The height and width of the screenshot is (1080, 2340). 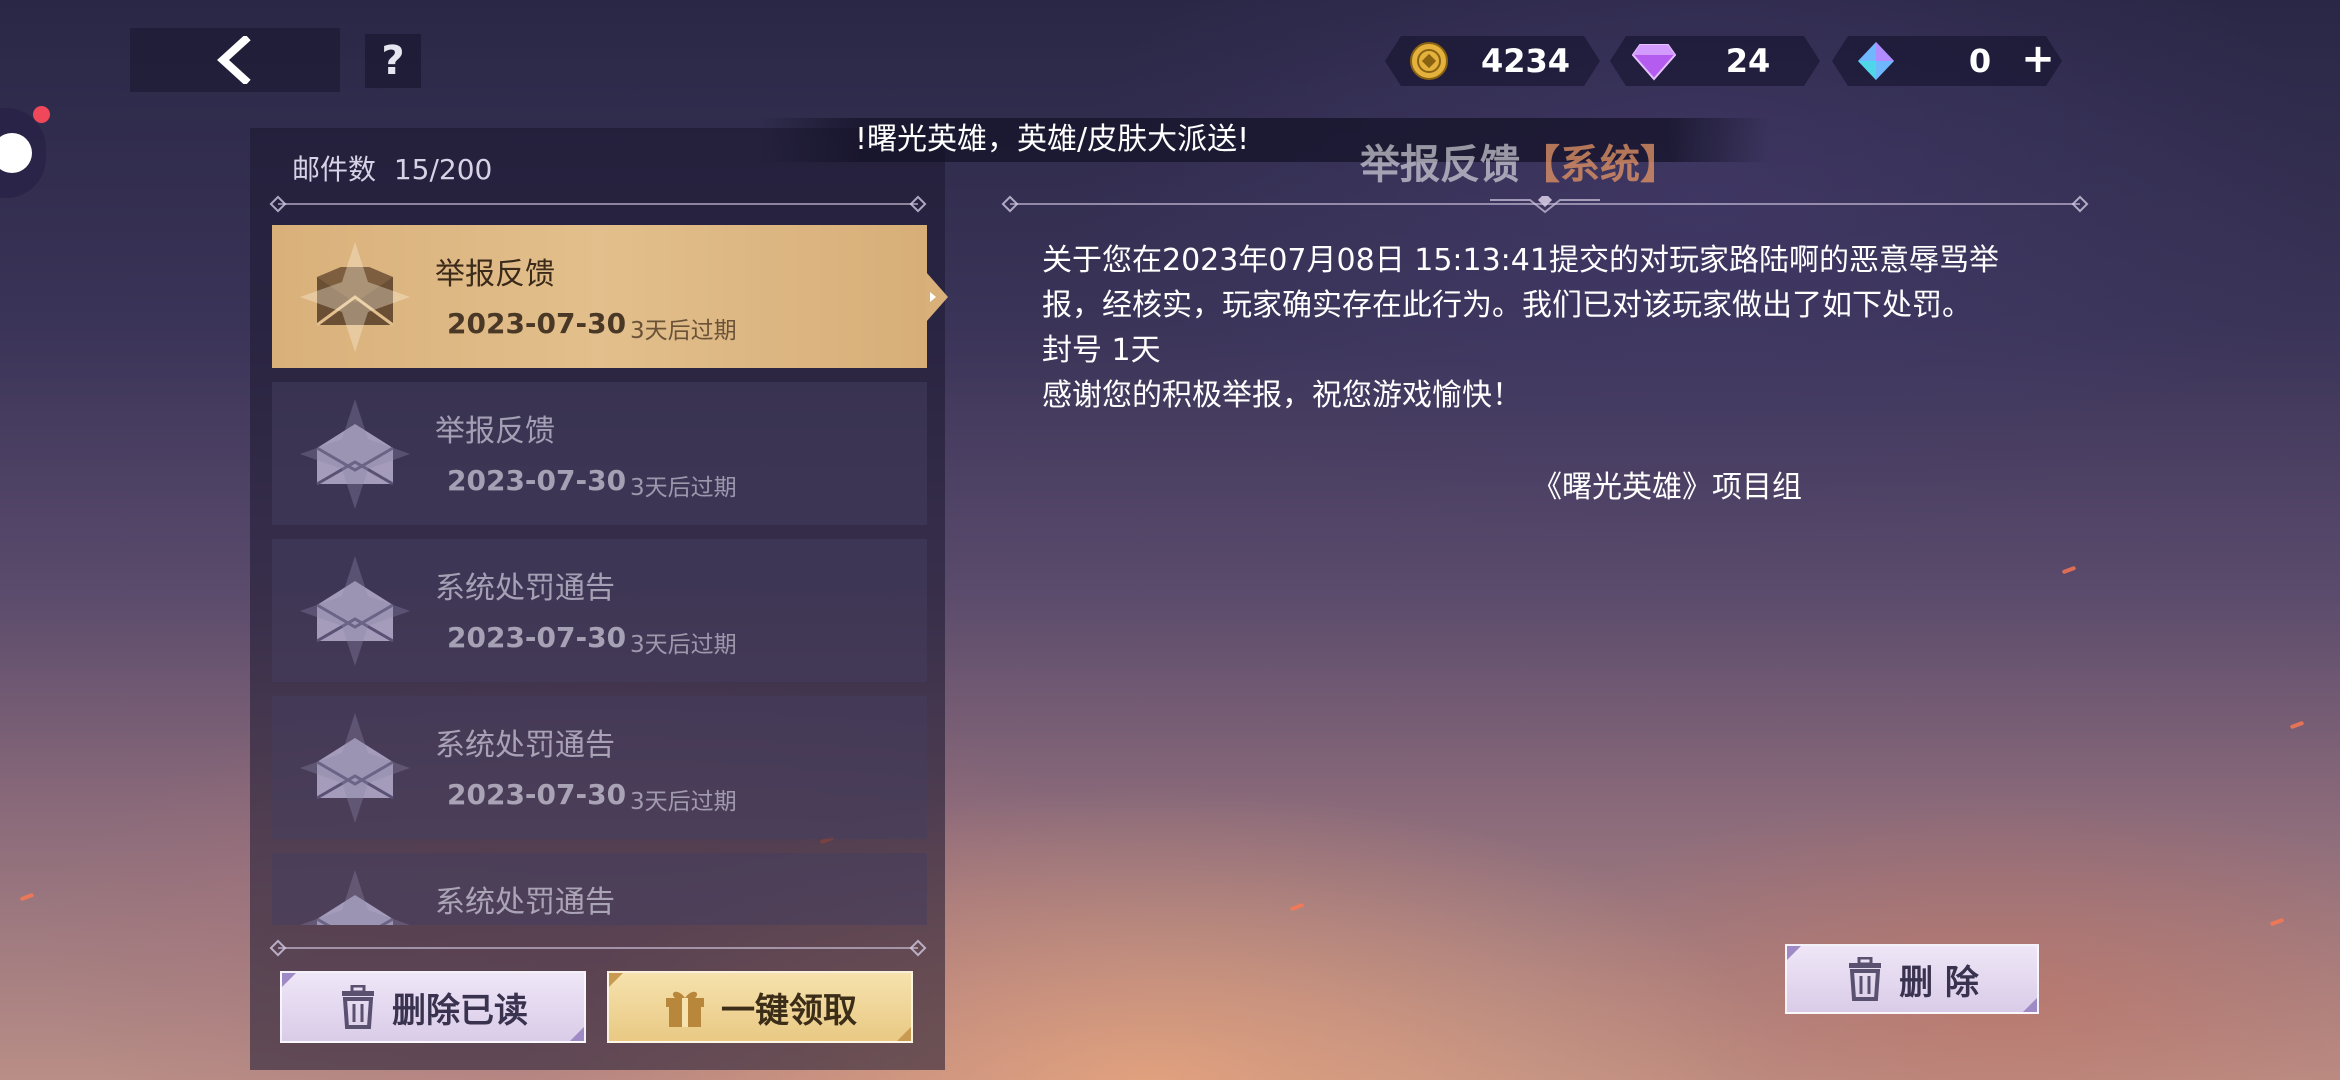 I want to click on list-top-divider, so click(x=598, y=204).